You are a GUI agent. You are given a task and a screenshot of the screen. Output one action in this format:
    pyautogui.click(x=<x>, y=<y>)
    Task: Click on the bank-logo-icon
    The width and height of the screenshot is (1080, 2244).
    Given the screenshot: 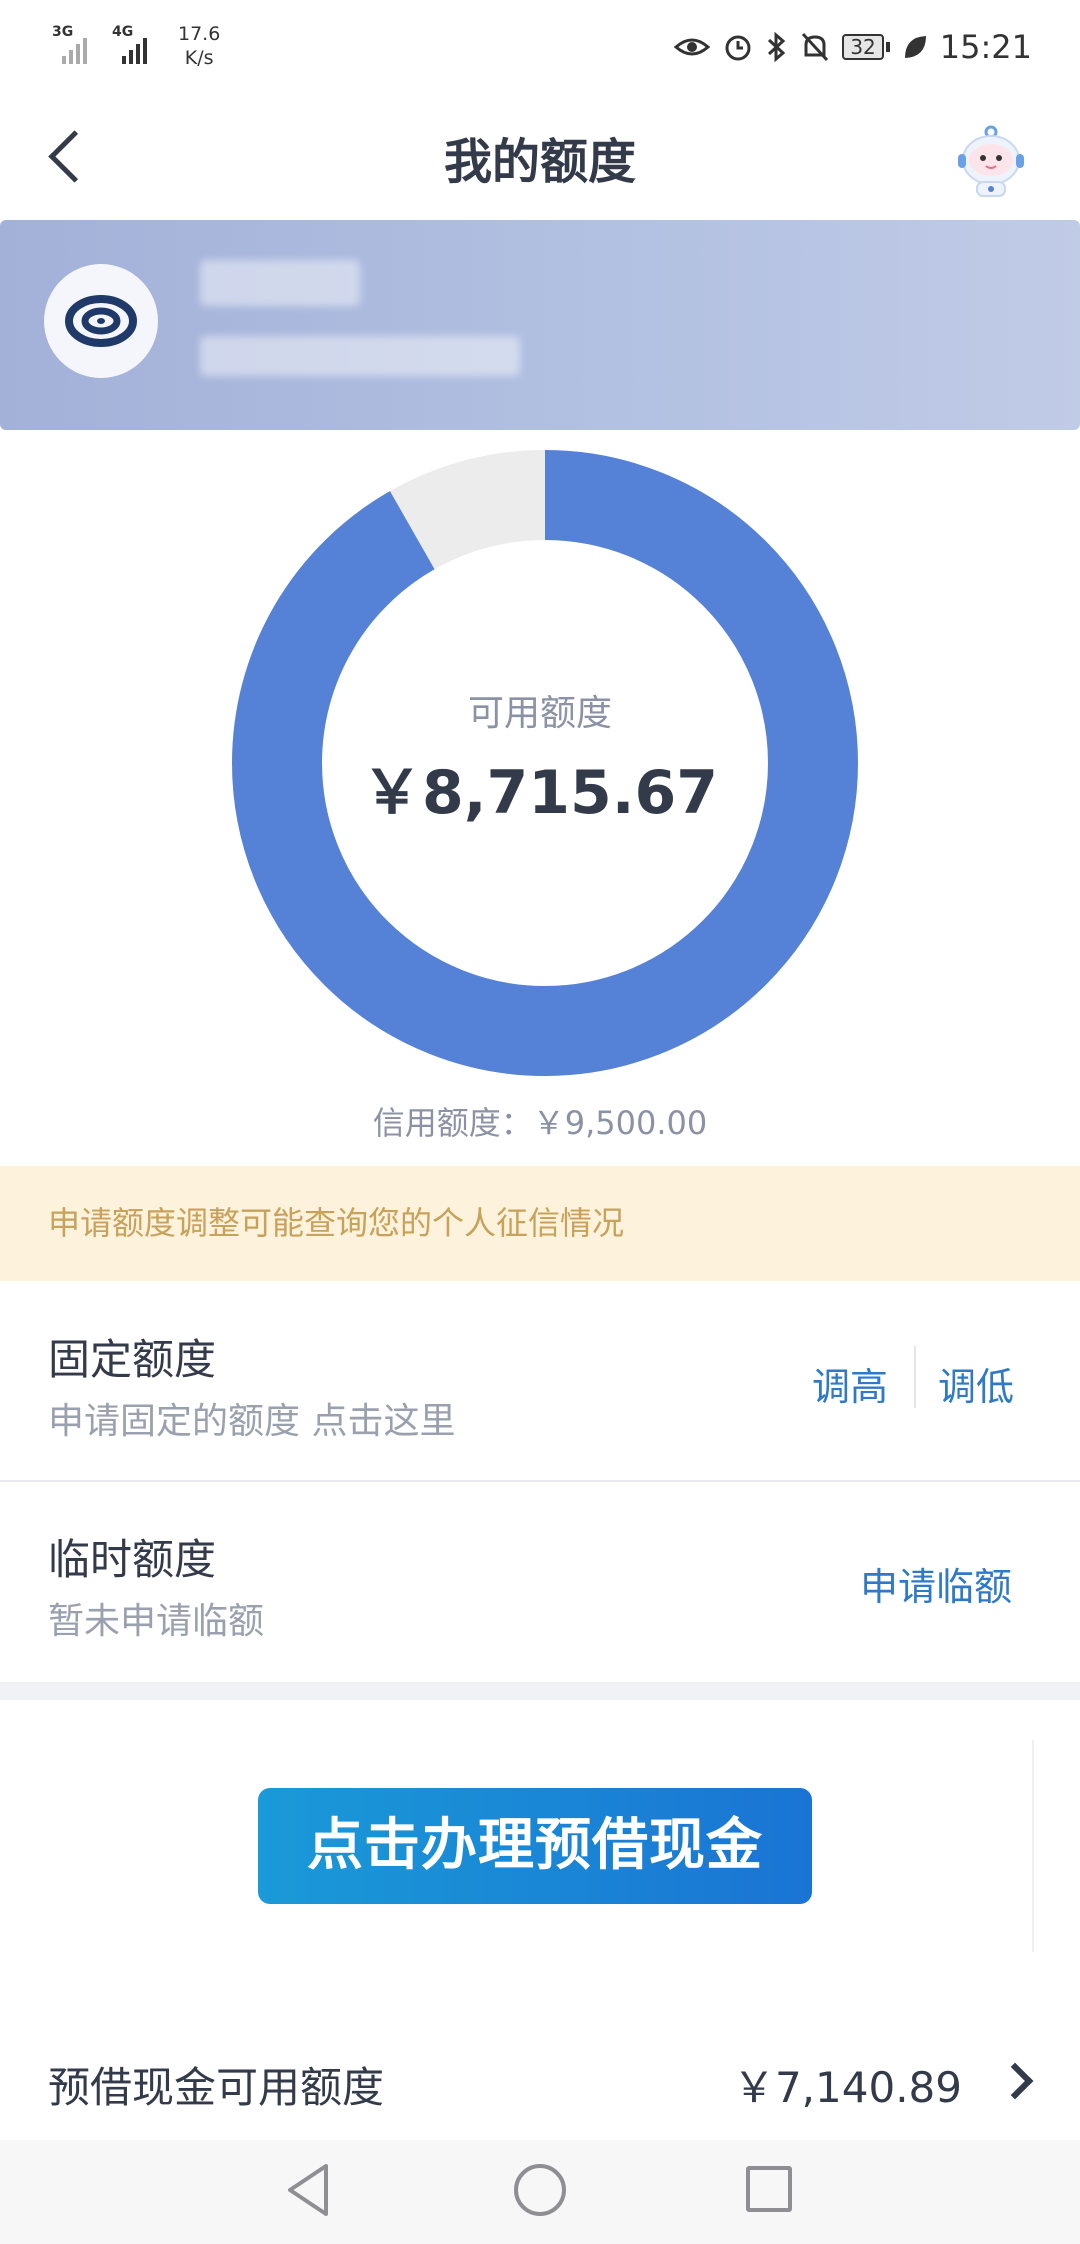 What is the action you would take?
    pyautogui.click(x=101, y=321)
    